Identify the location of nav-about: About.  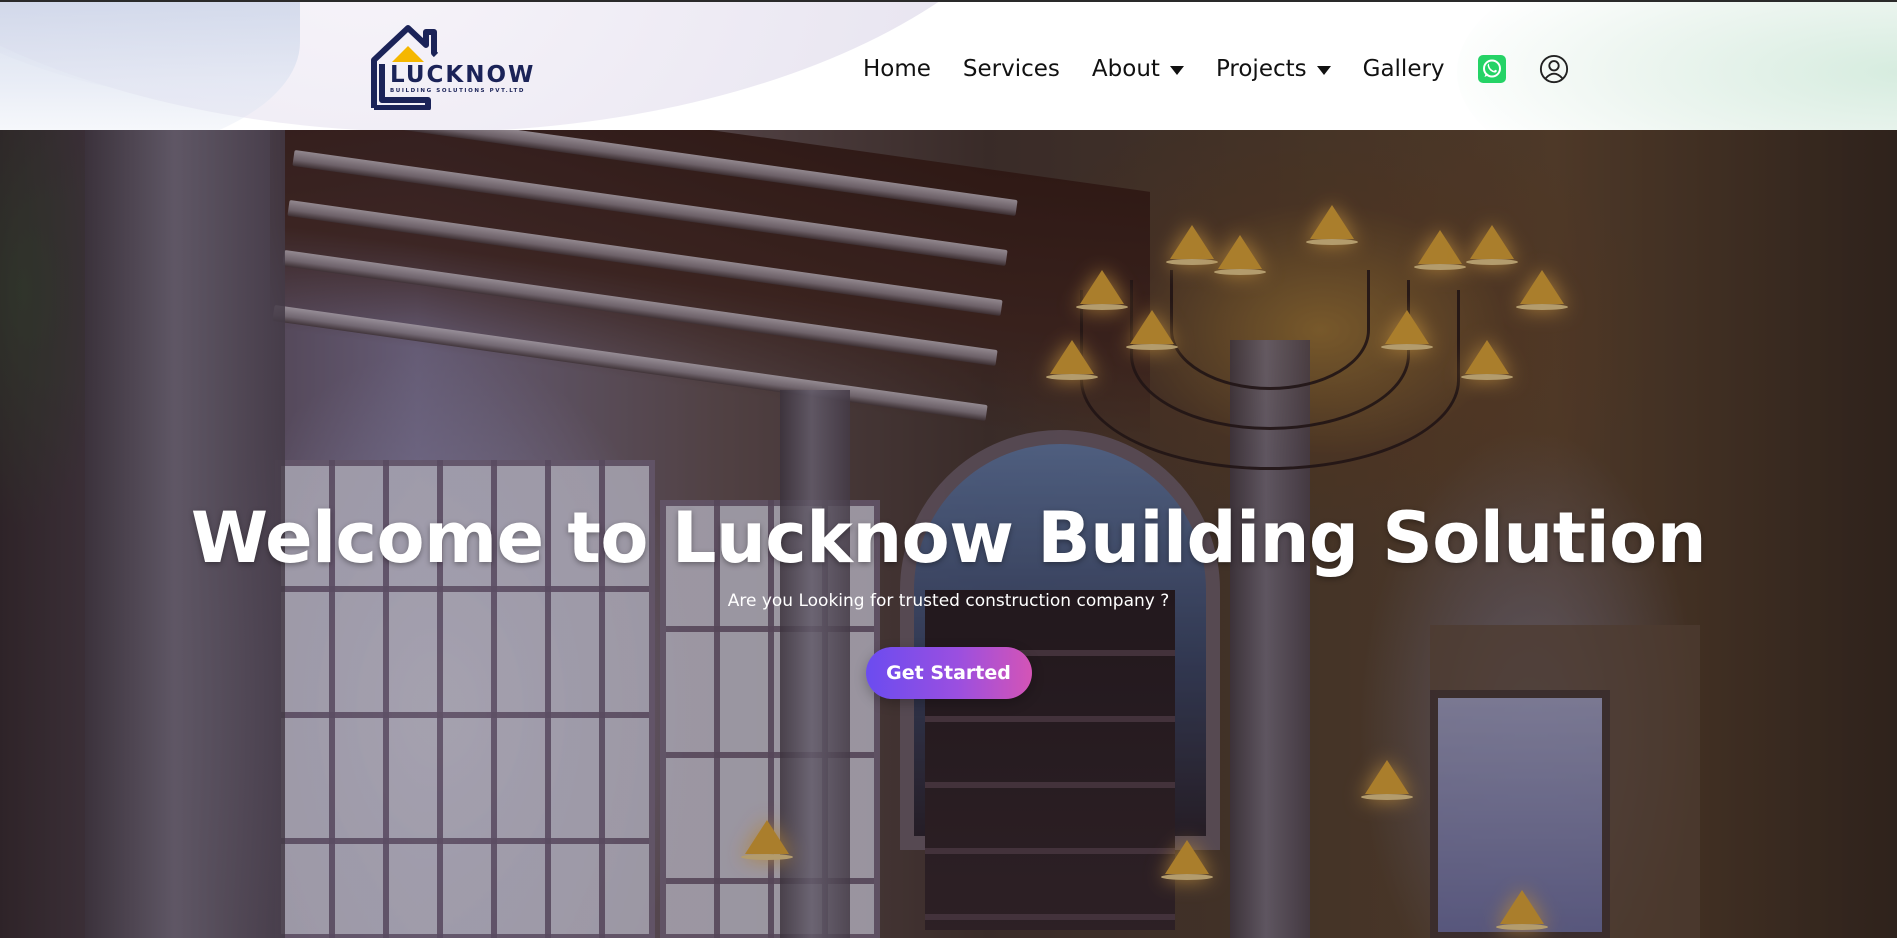
(1138, 69).